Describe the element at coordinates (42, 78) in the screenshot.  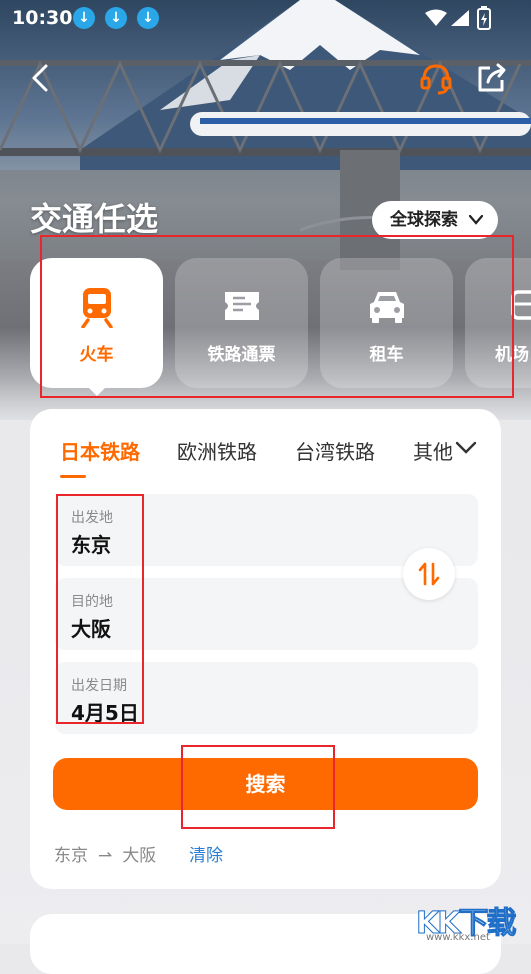
I see `back-icon` at that location.